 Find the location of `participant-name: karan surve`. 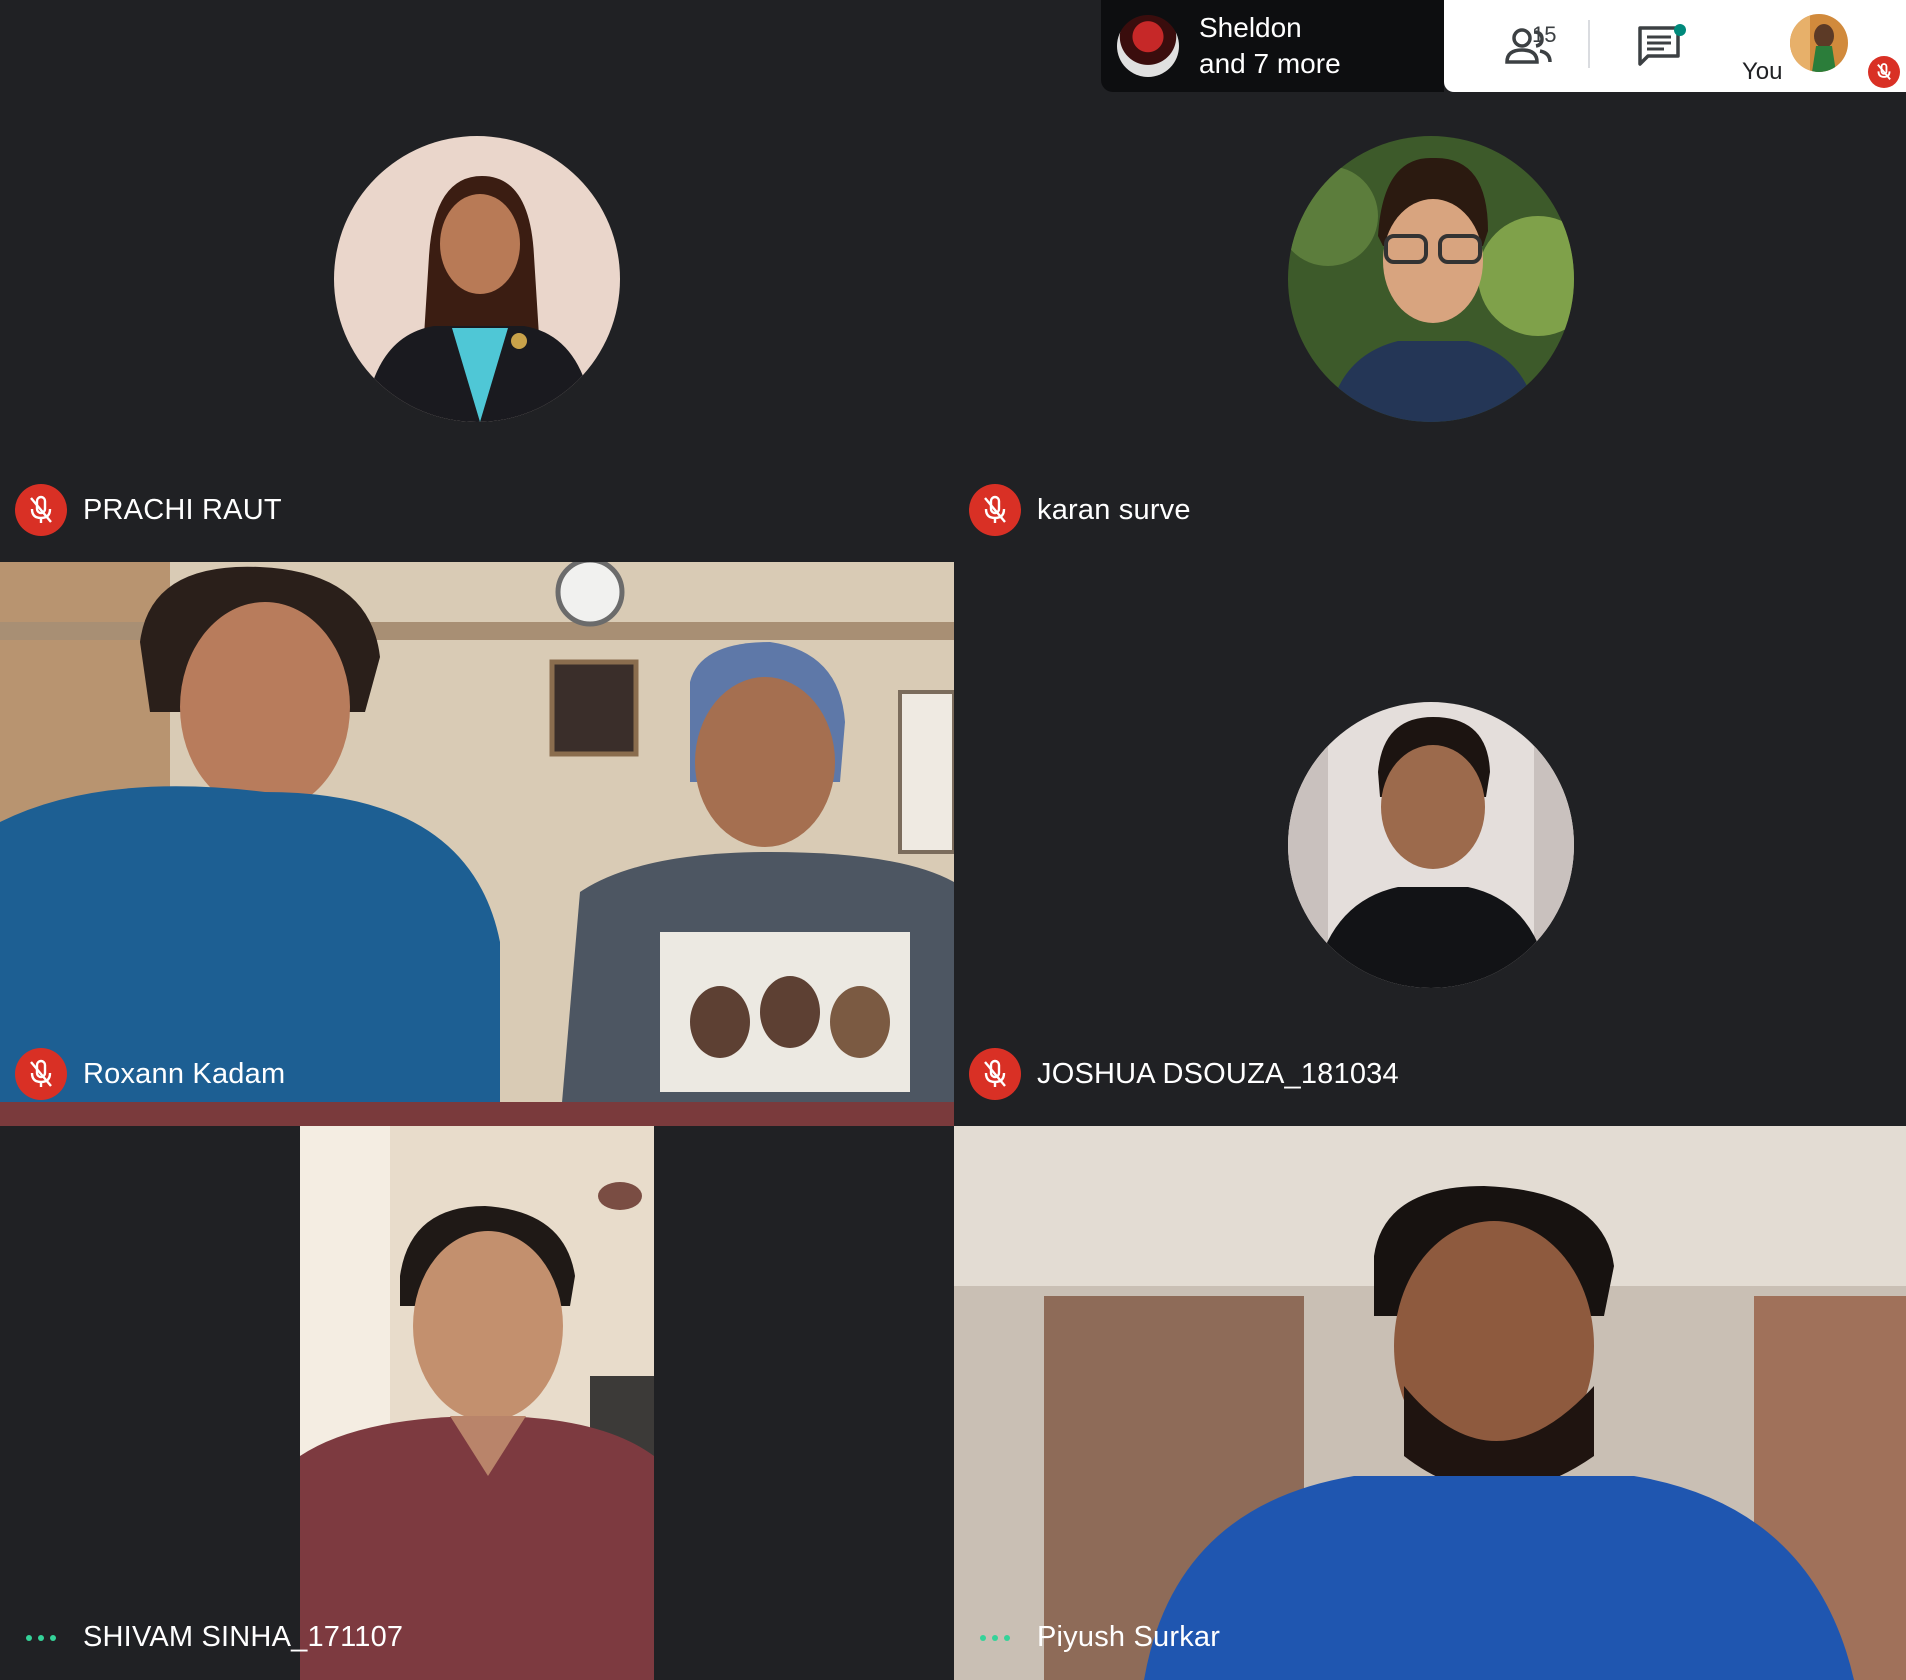

participant-name: karan surve is located at coordinates (1114, 509).